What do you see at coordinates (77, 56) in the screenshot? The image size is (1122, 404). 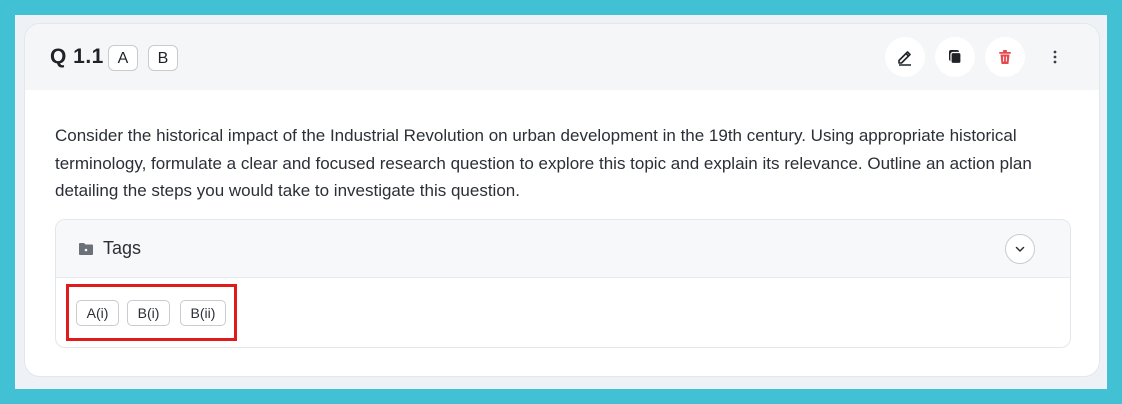 I see `question-number: Q 1.1` at bounding box center [77, 56].